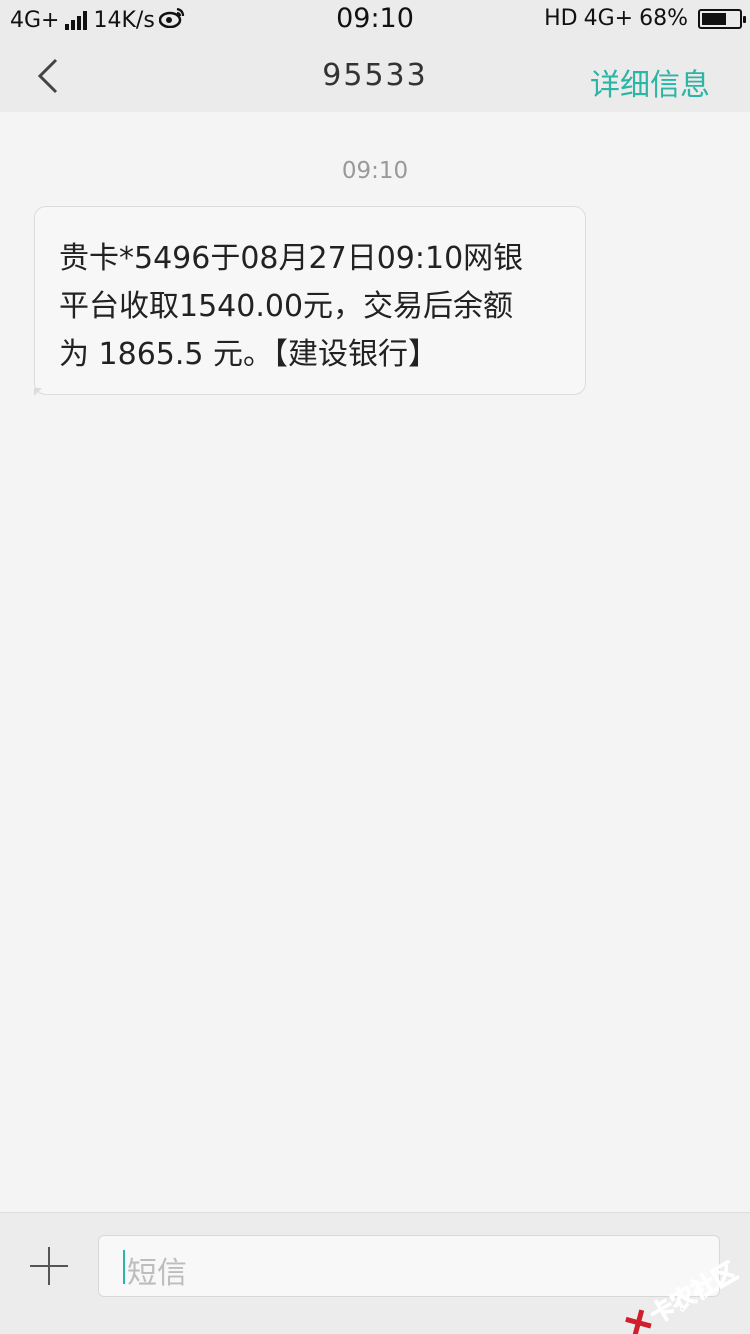 Image resolution: width=750 pixels, height=1334 pixels. Describe the element at coordinates (124, 1267) in the screenshot. I see `text-caret` at that location.